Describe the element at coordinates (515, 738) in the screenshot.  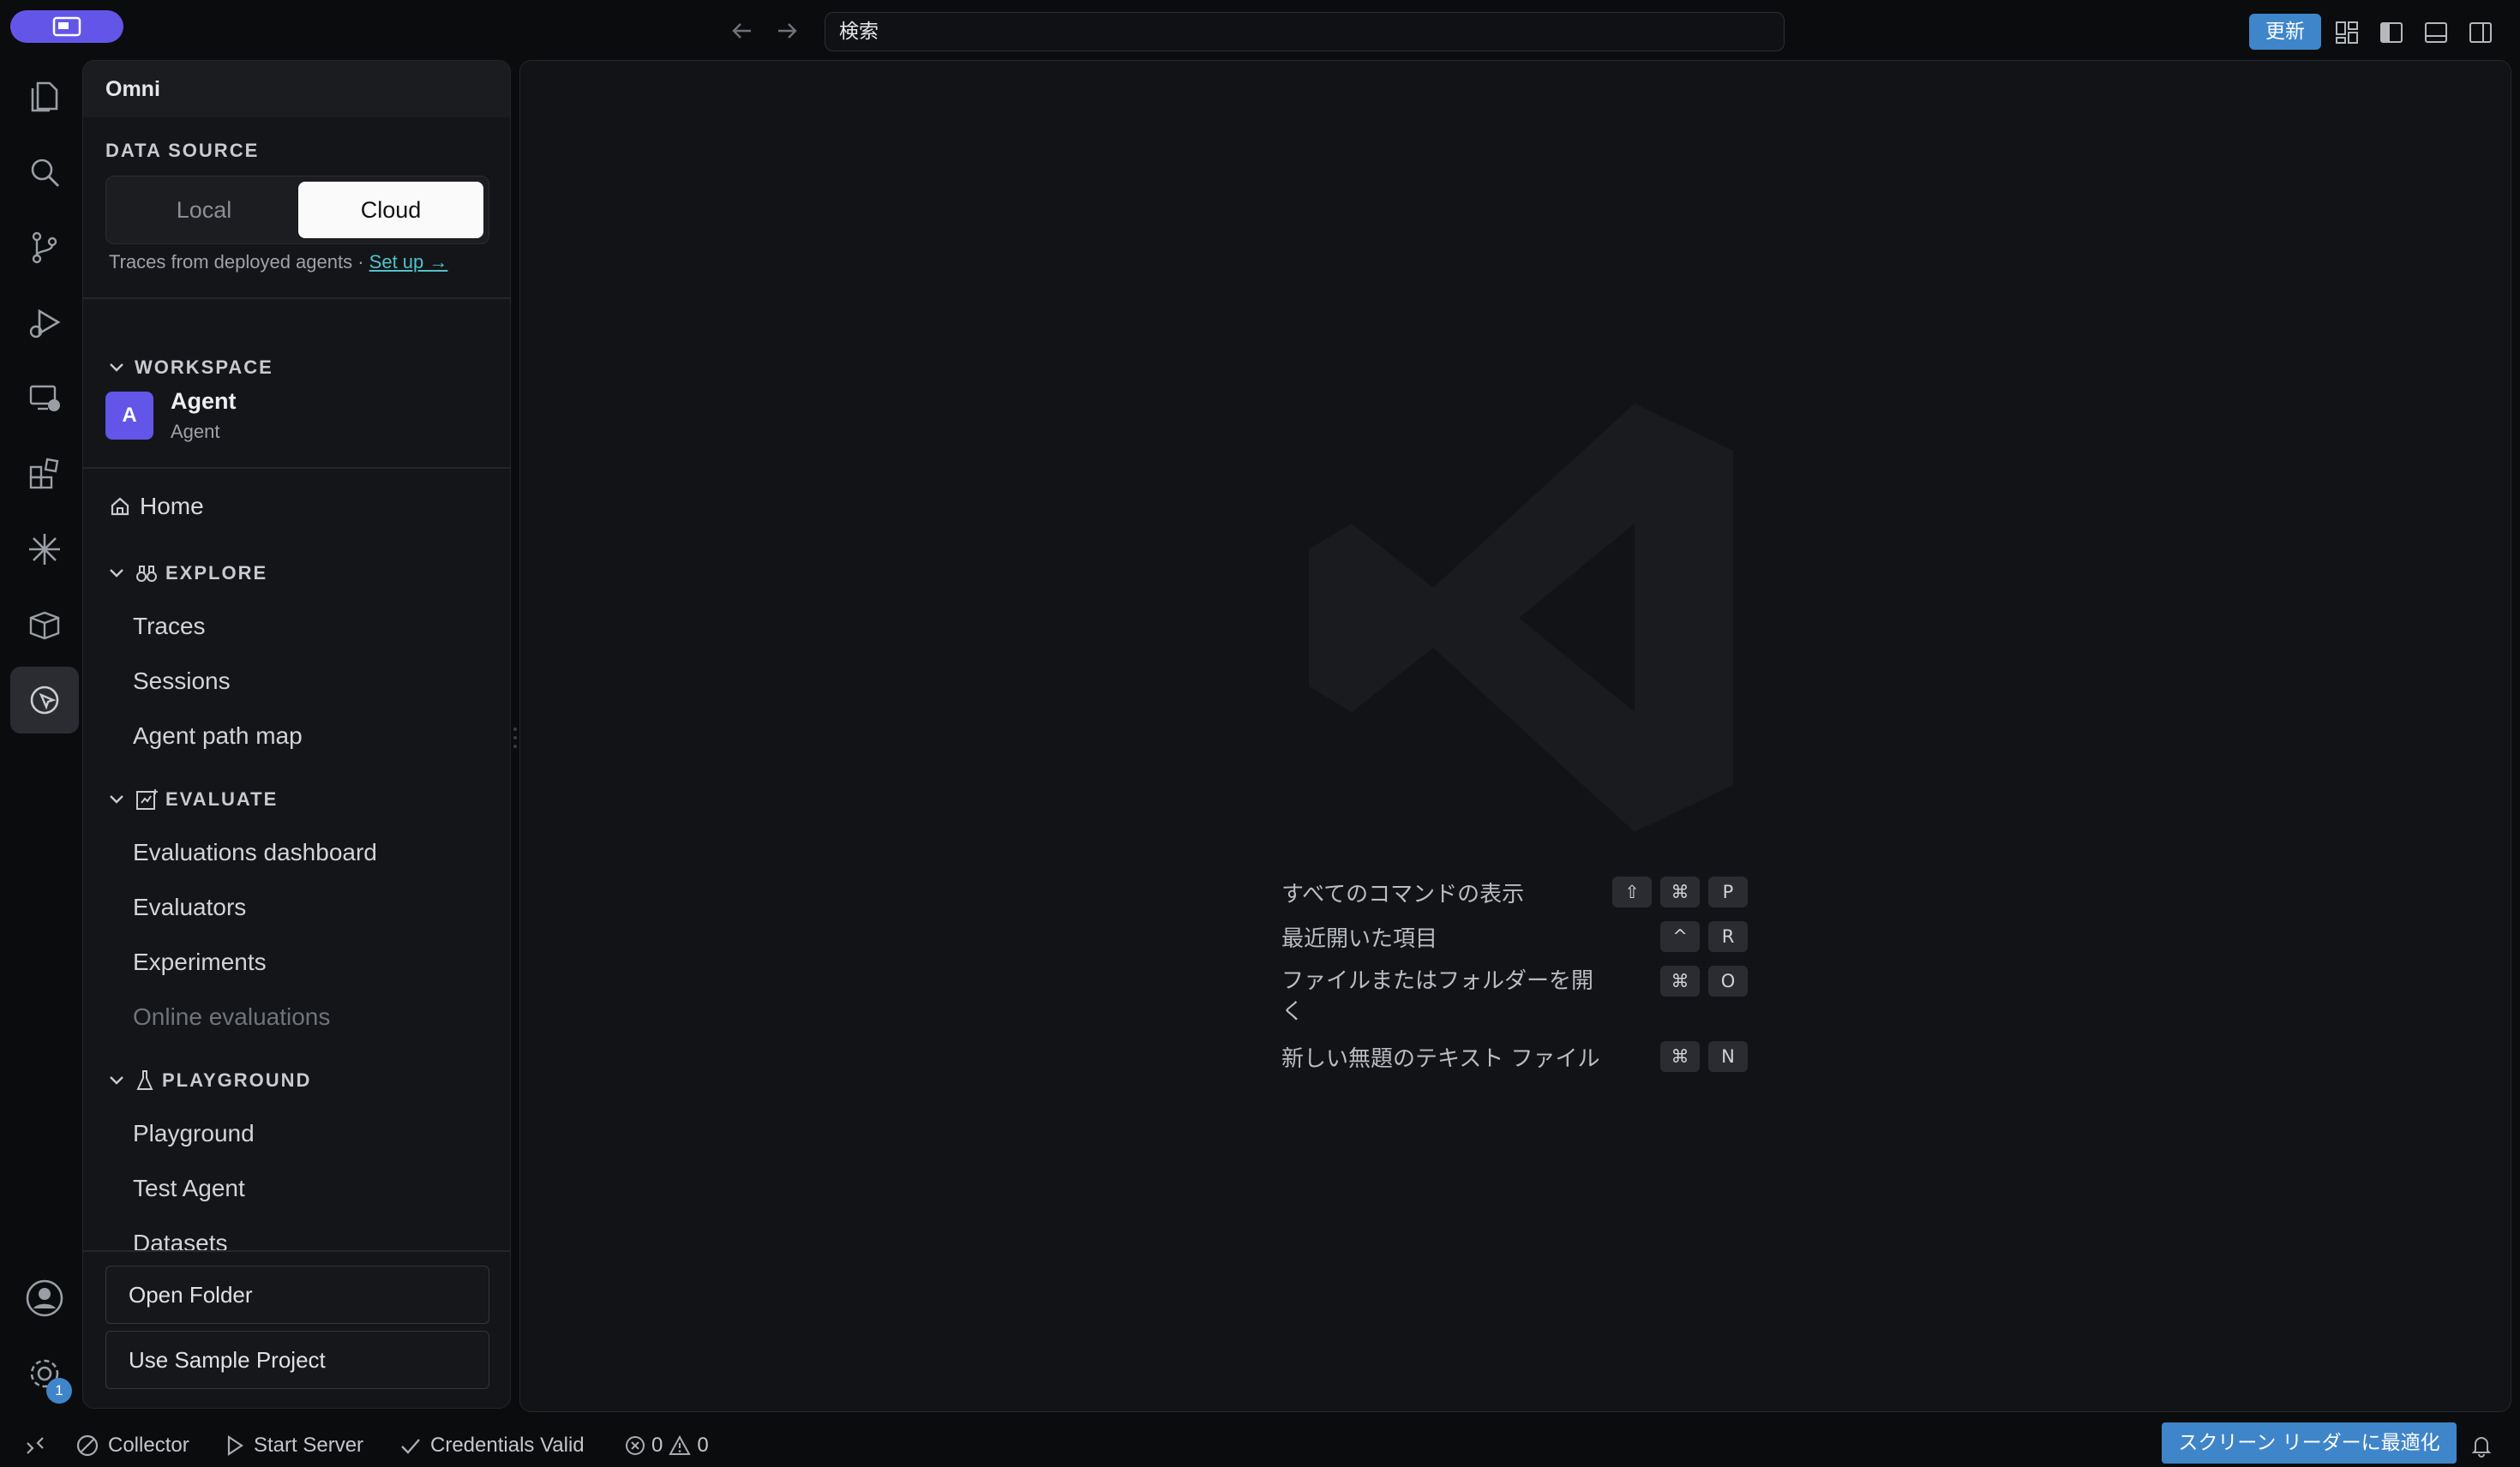
I see `sidebar-resize-handle` at that location.